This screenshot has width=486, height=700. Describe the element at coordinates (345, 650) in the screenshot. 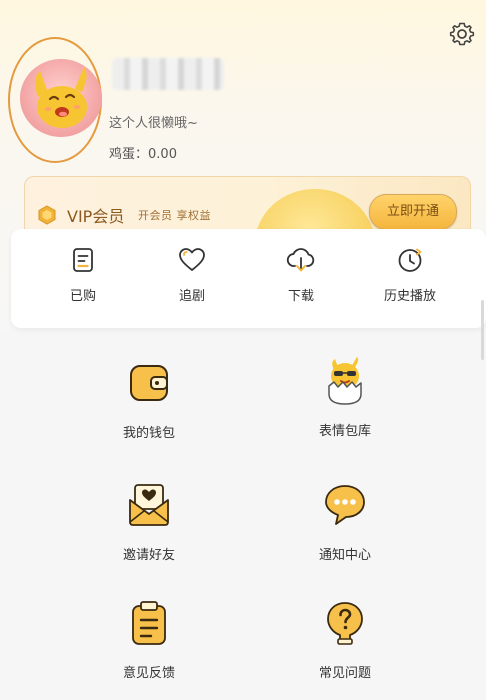

I see `menu-item-faq: 常见问题` at that location.